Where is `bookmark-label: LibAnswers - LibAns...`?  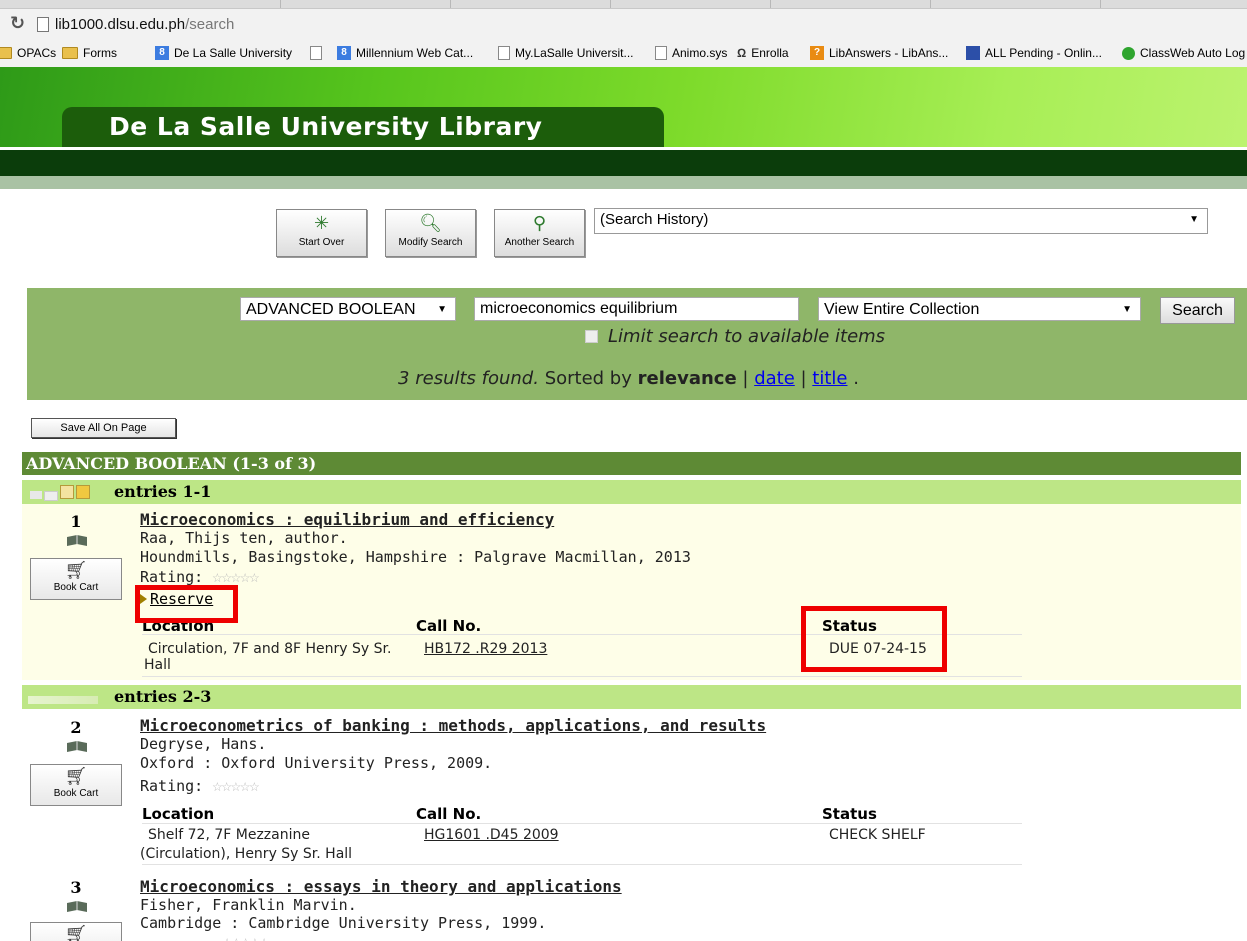 bookmark-label: LibAnswers - LibAns... is located at coordinates (889, 53).